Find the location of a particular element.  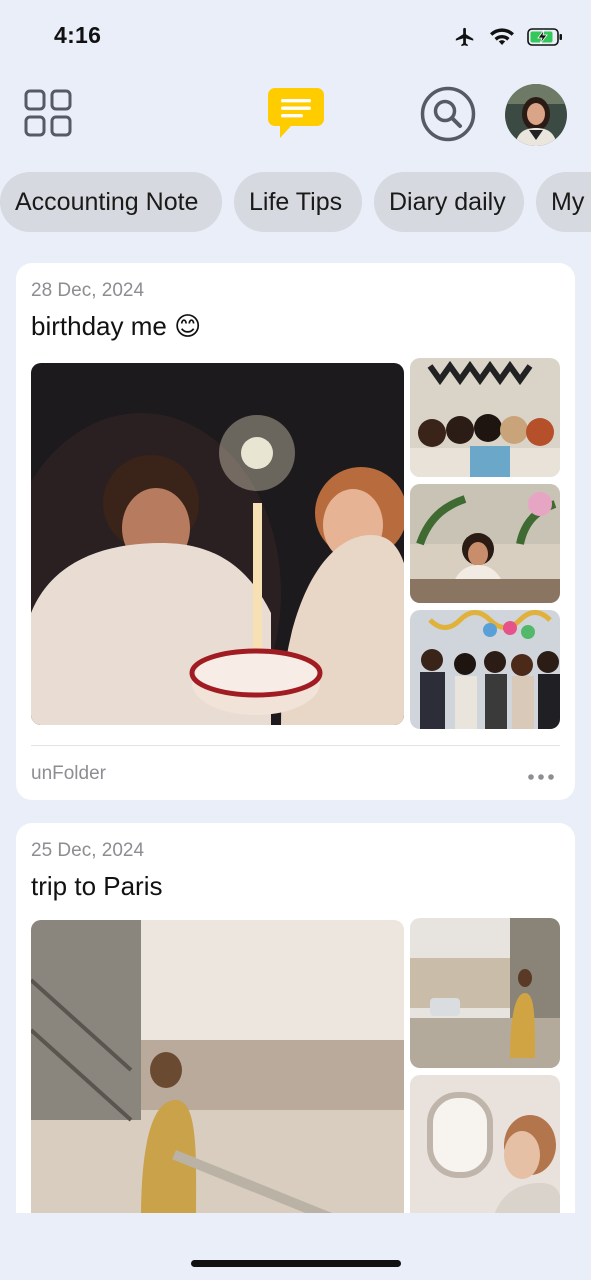

chip-accounting-note: Accounting Note is located at coordinates (111, 202).